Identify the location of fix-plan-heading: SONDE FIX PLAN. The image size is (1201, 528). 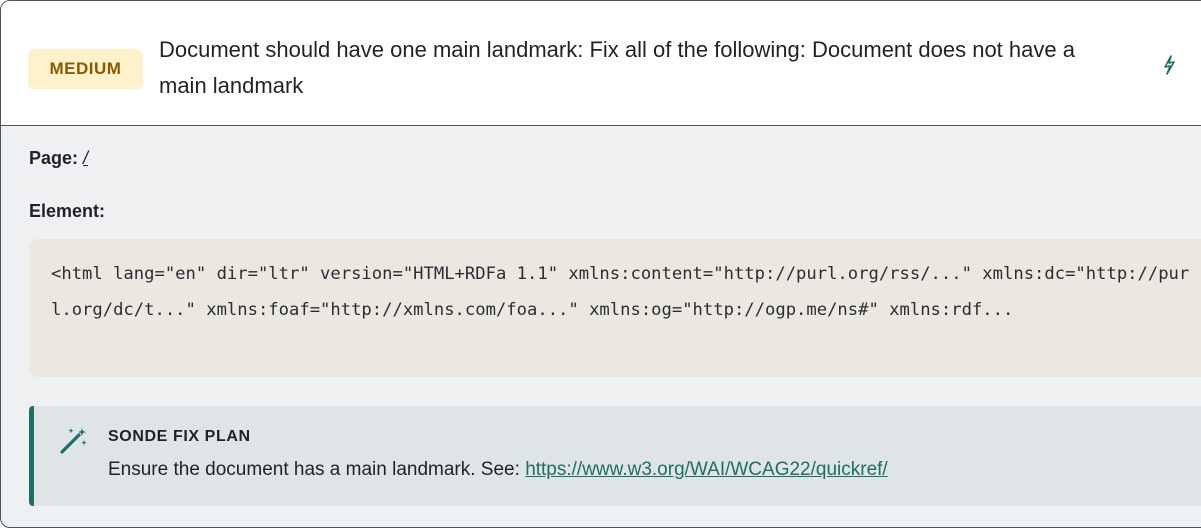
(179, 436).